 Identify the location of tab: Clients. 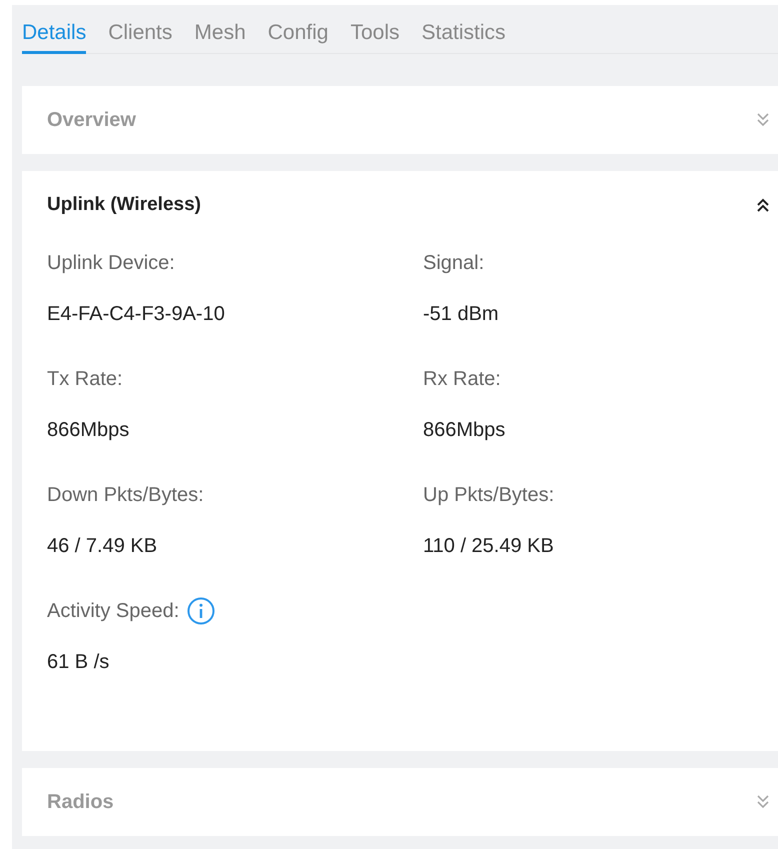
(140, 38).